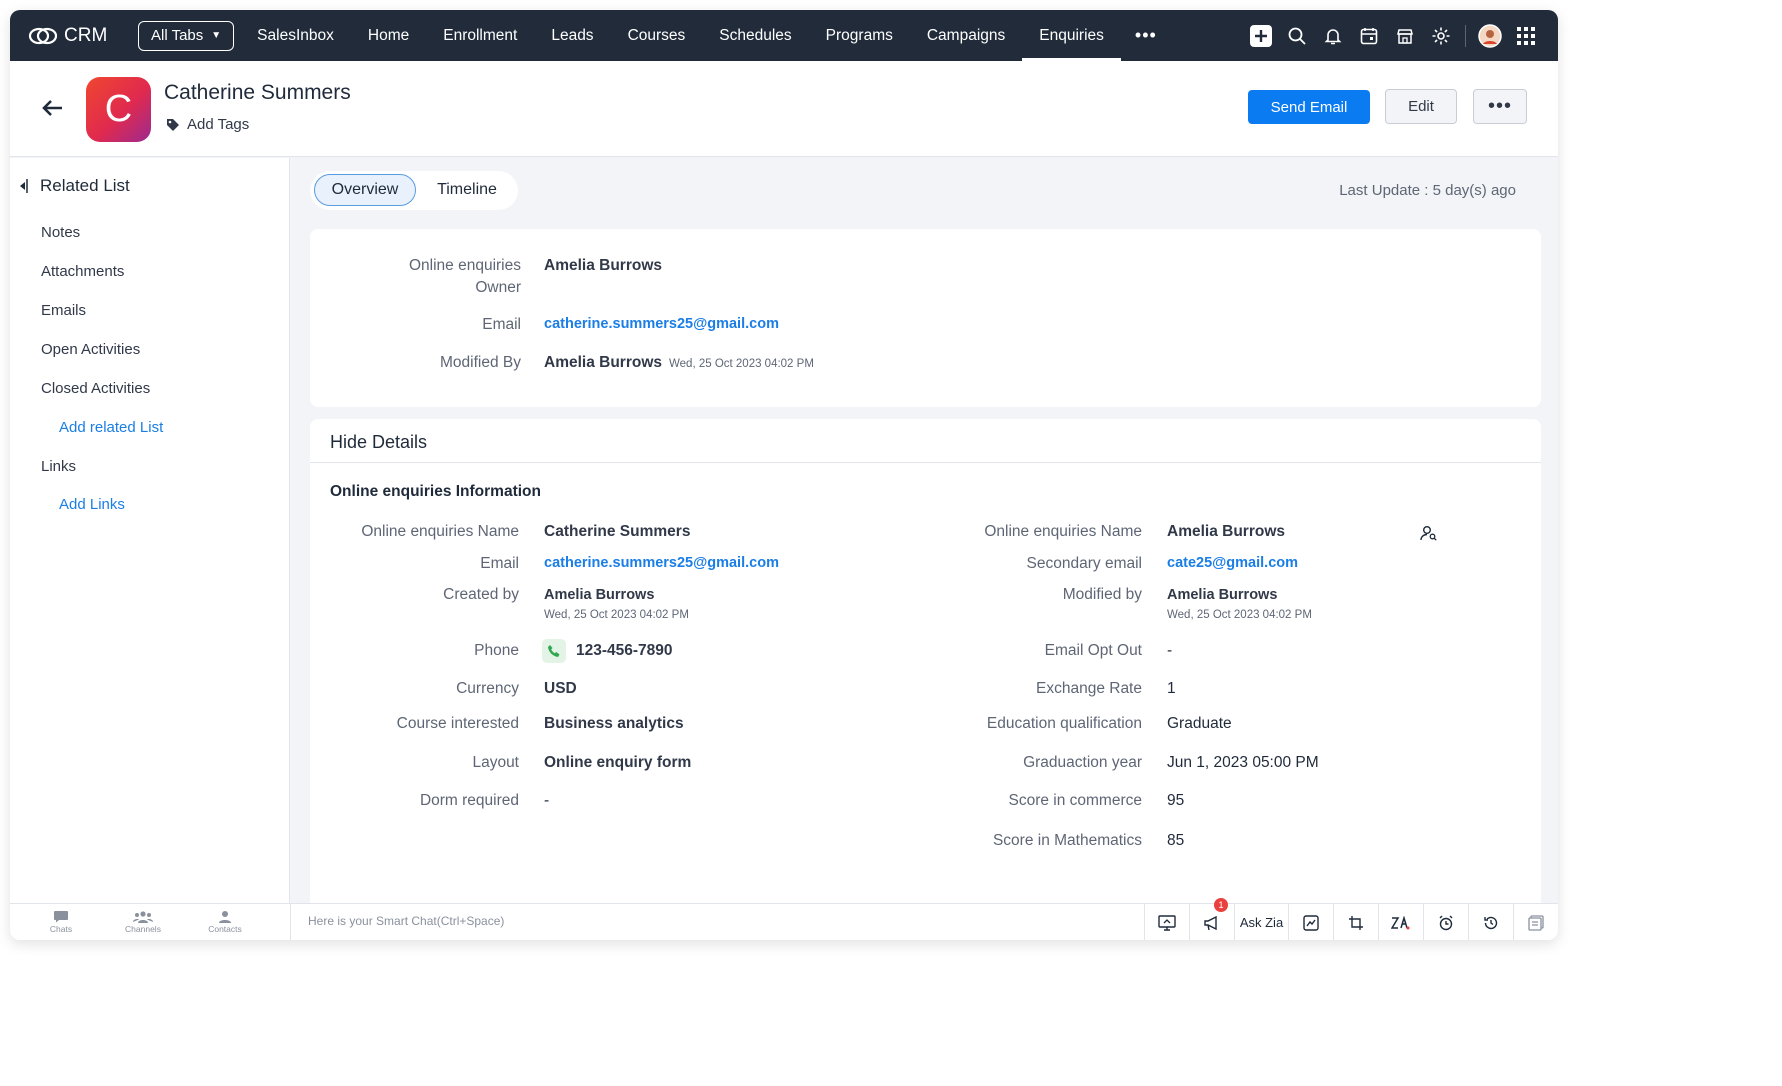  Describe the element at coordinates (464, 265) in the screenshot. I see `owner-label-line1: Online enquiries` at that location.